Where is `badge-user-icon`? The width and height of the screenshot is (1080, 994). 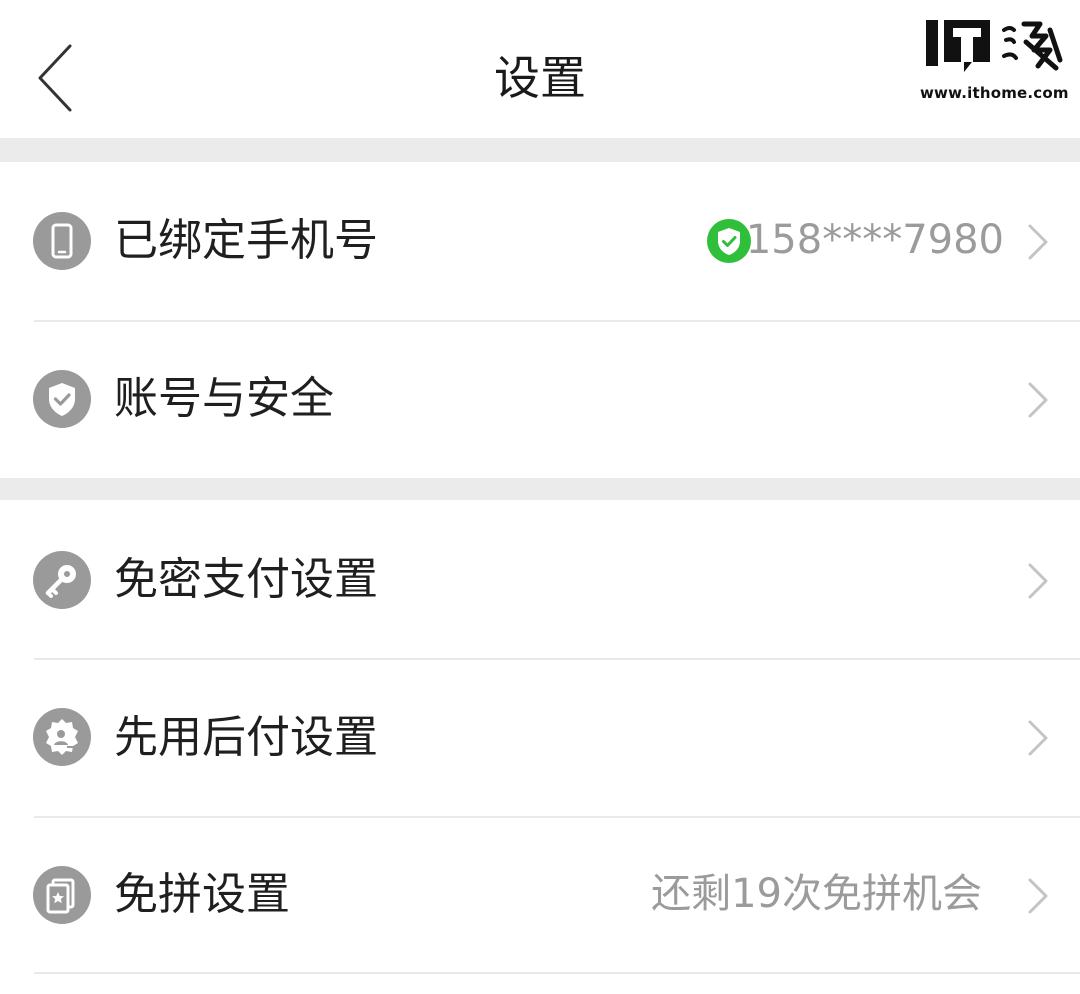
badge-user-icon is located at coordinates (62, 737).